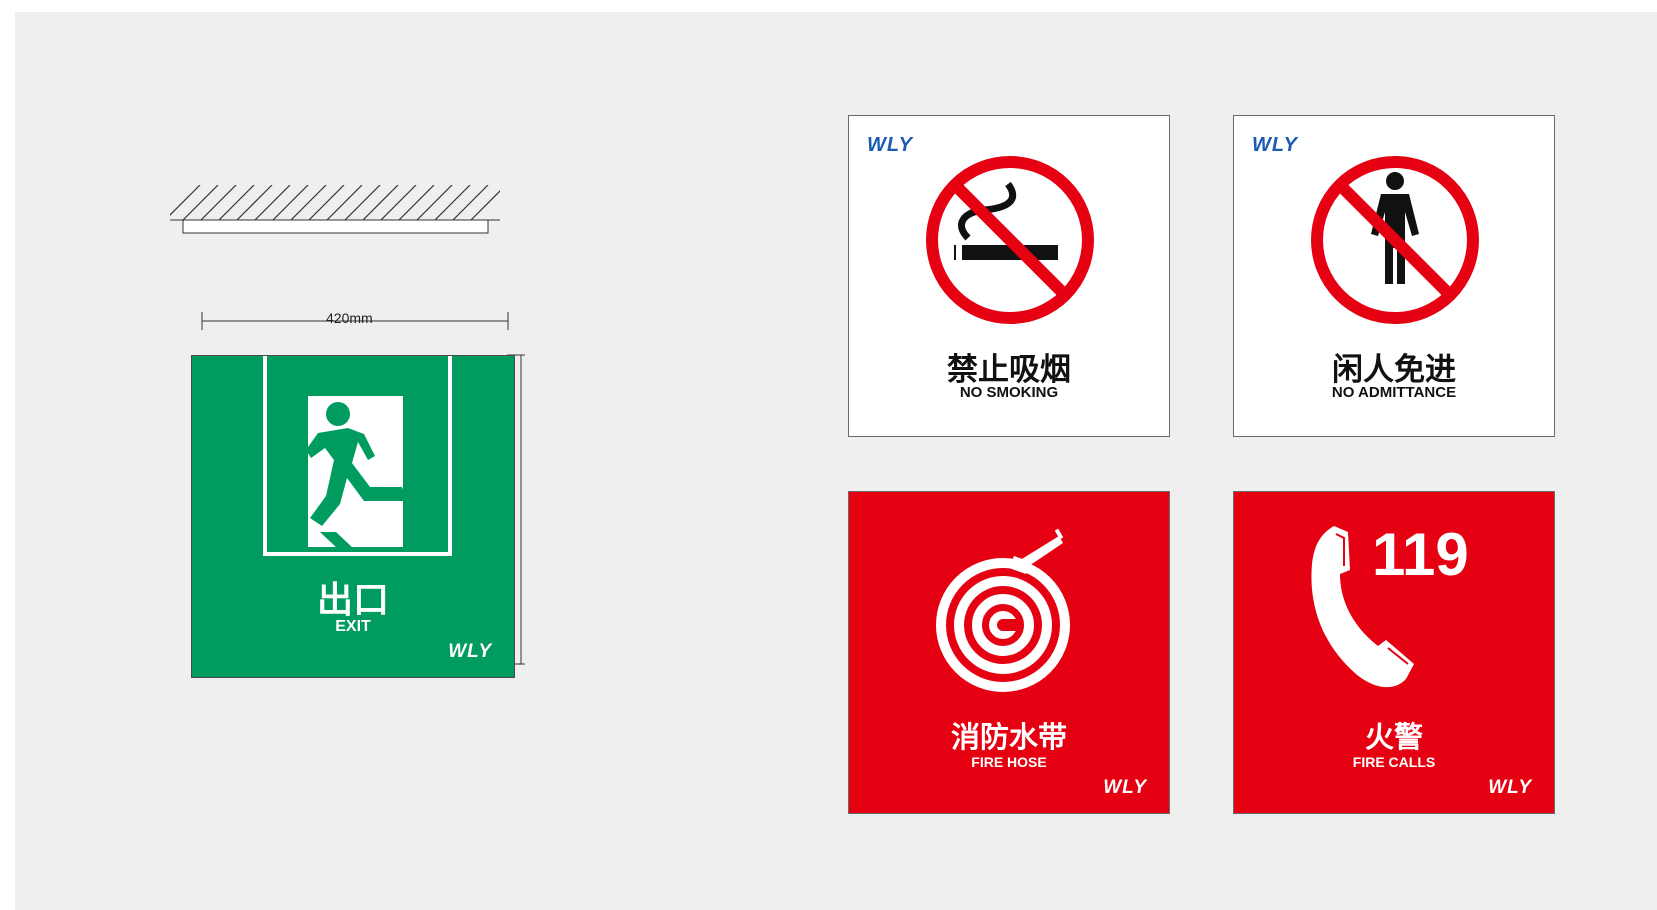 The height and width of the screenshot is (910, 1657). Describe the element at coordinates (1394, 370) in the screenshot. I see `no-admittance-cn: 闲人免进` at that location.